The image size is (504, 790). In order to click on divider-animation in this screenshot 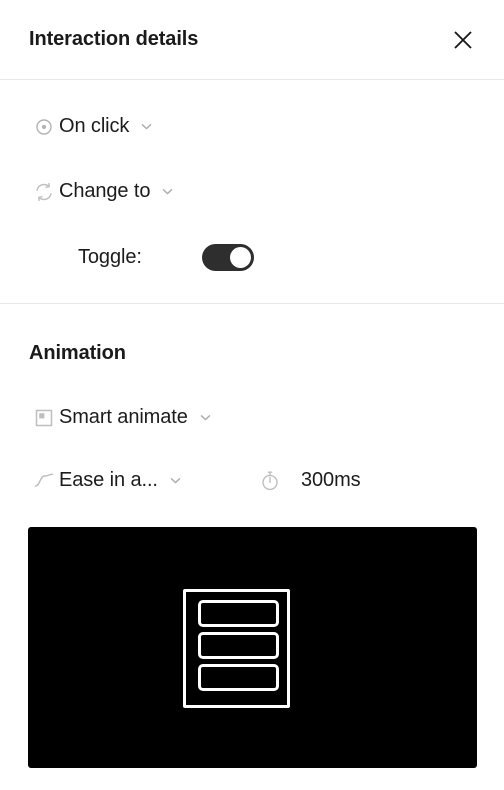, I will do `click(252, 303)`.